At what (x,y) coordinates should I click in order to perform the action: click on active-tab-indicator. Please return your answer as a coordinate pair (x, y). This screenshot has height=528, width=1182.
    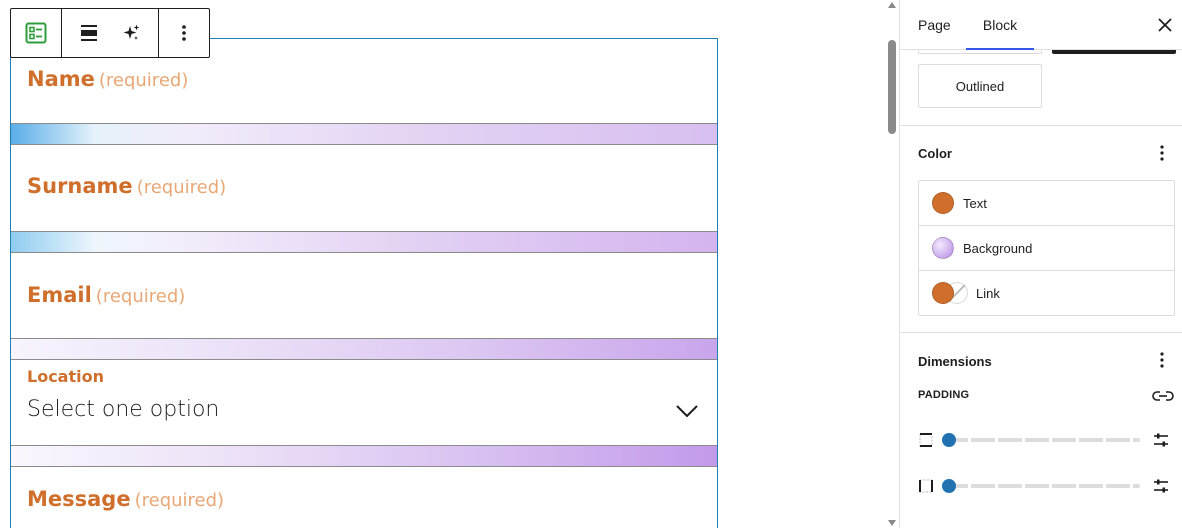
    Looking at the image, I should click on (1000, 49).